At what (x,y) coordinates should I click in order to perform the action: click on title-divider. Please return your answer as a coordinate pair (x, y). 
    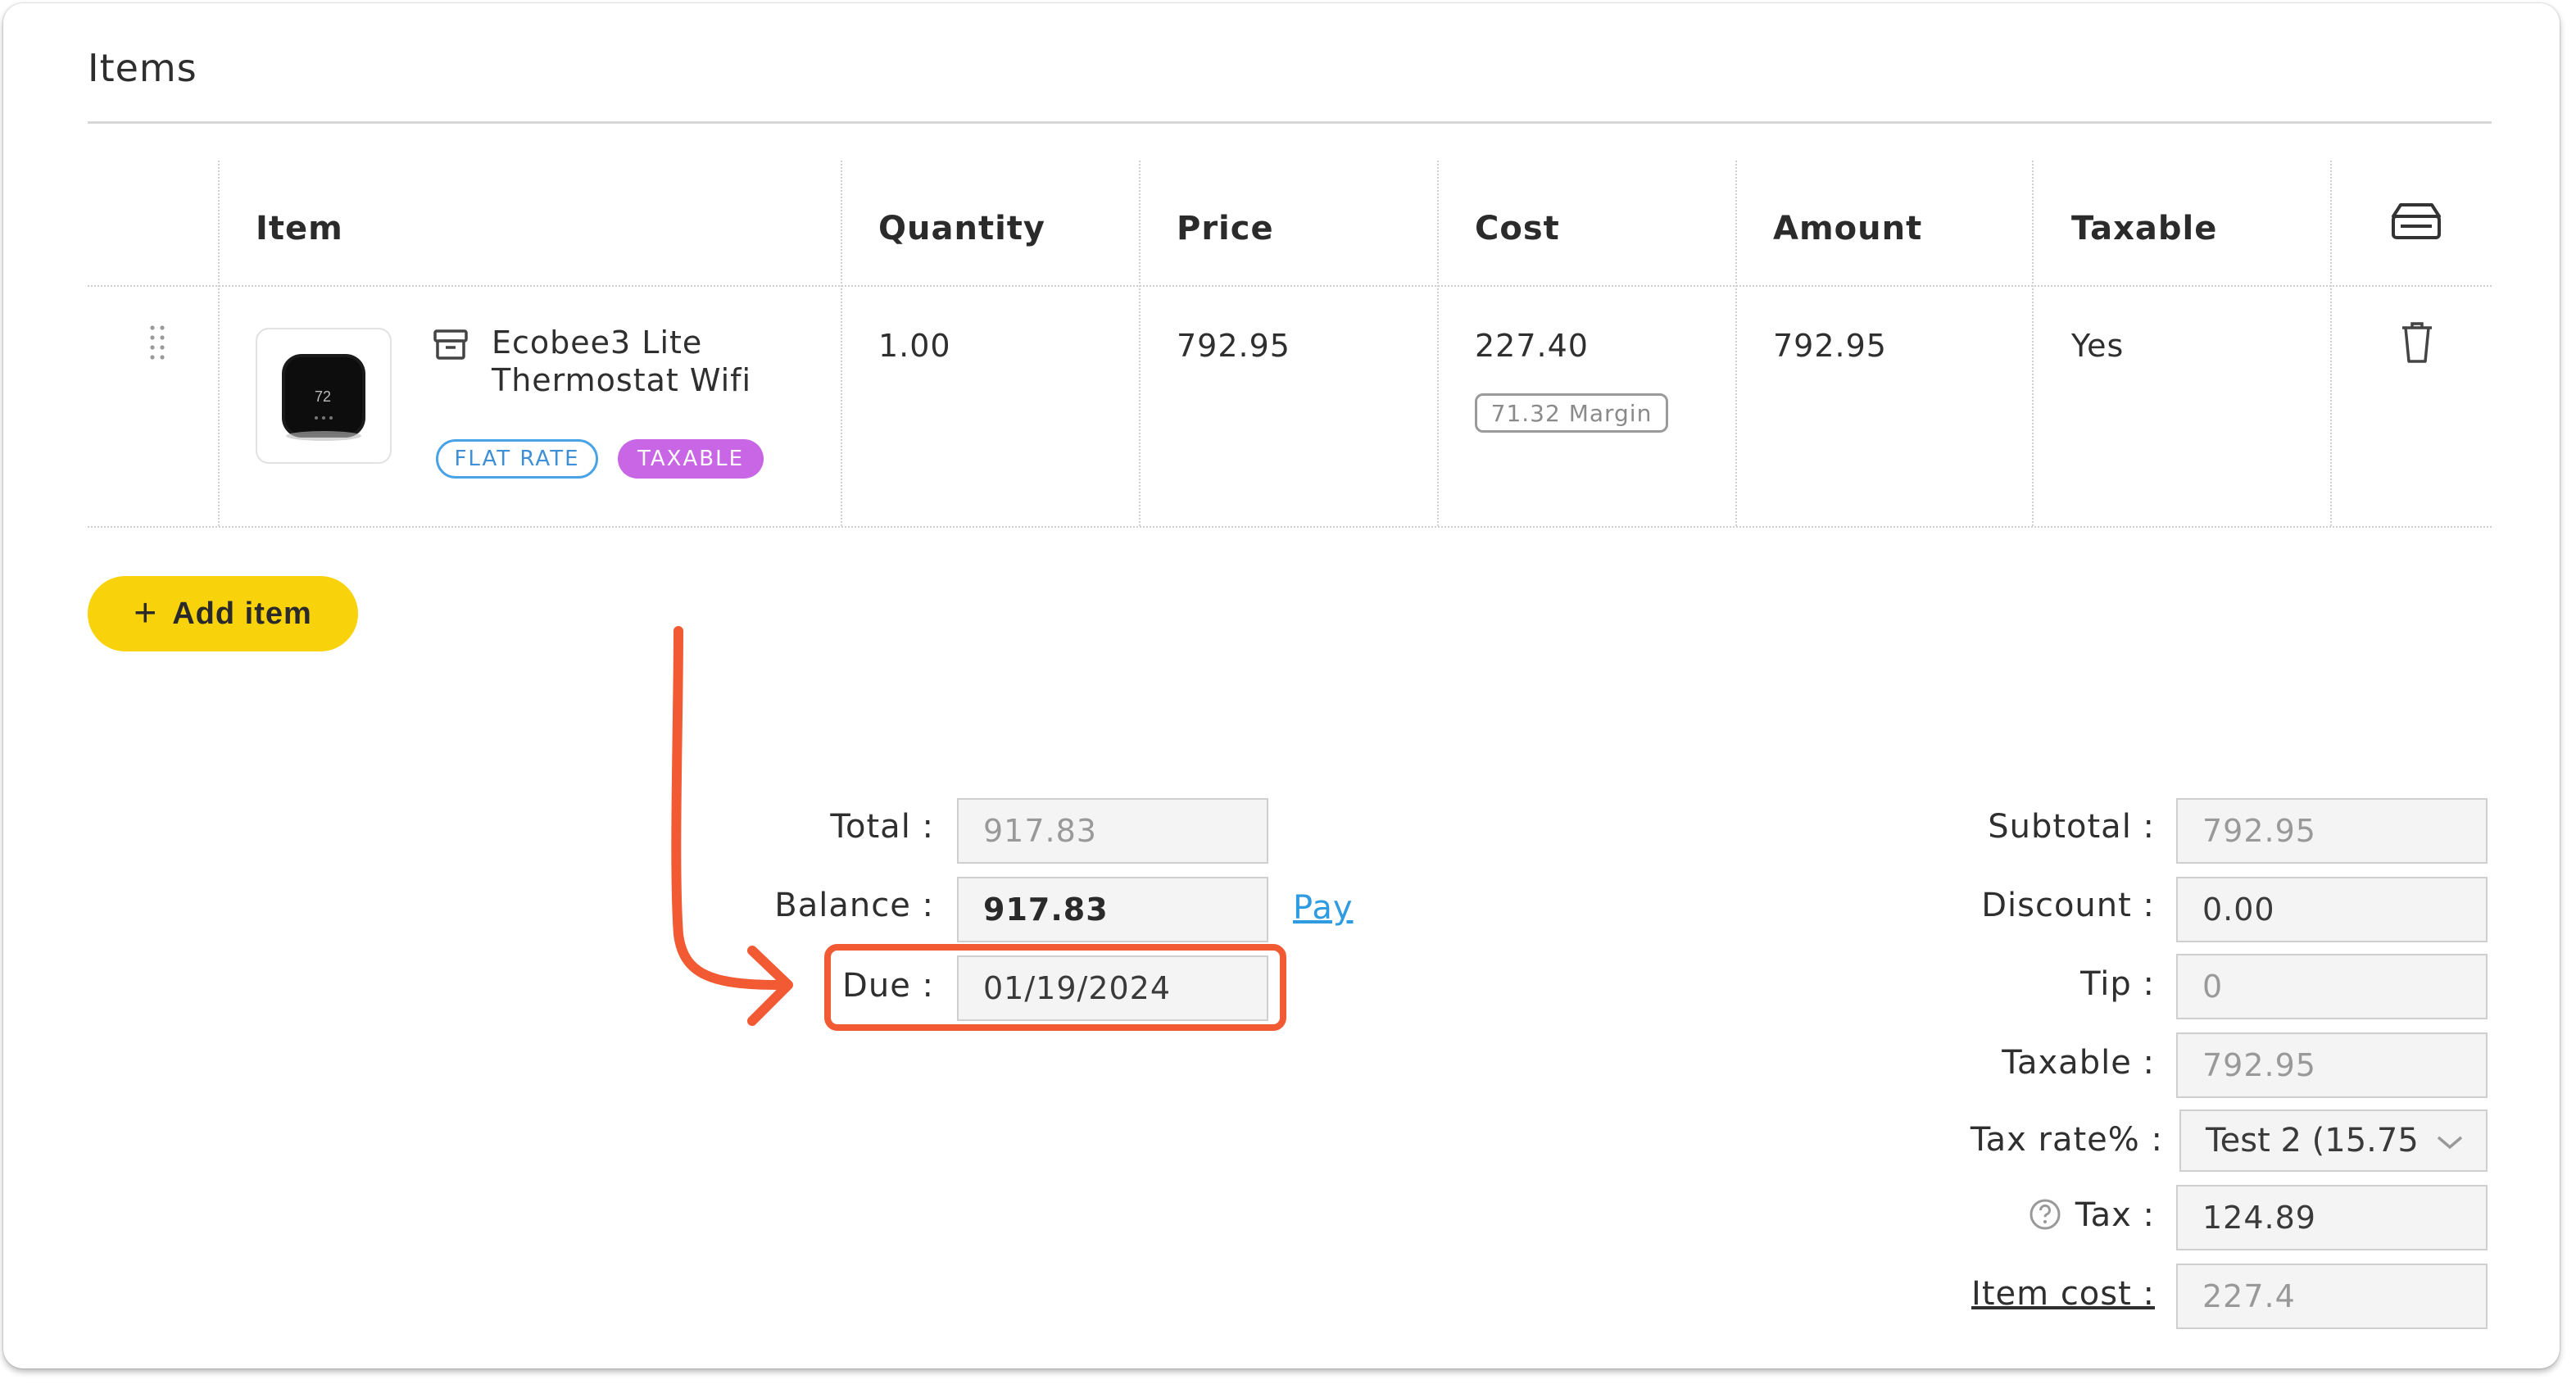
    Looking at the image, I should click on (1290, 123).